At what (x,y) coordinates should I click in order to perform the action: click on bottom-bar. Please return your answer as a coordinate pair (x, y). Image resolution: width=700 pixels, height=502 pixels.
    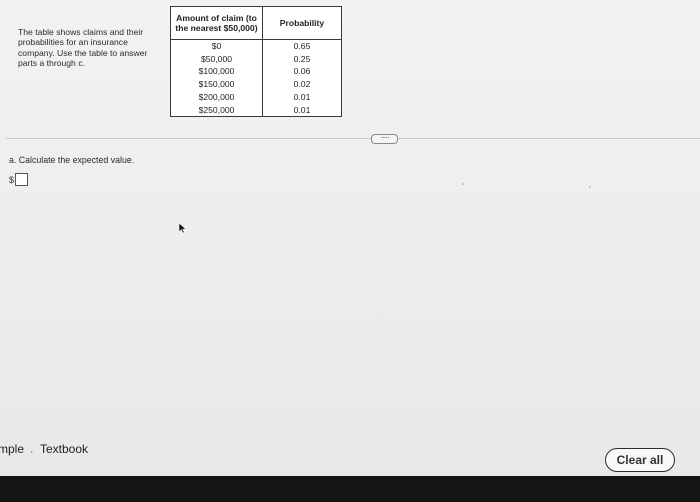
    Looking at the image, I should click on (350, 453).